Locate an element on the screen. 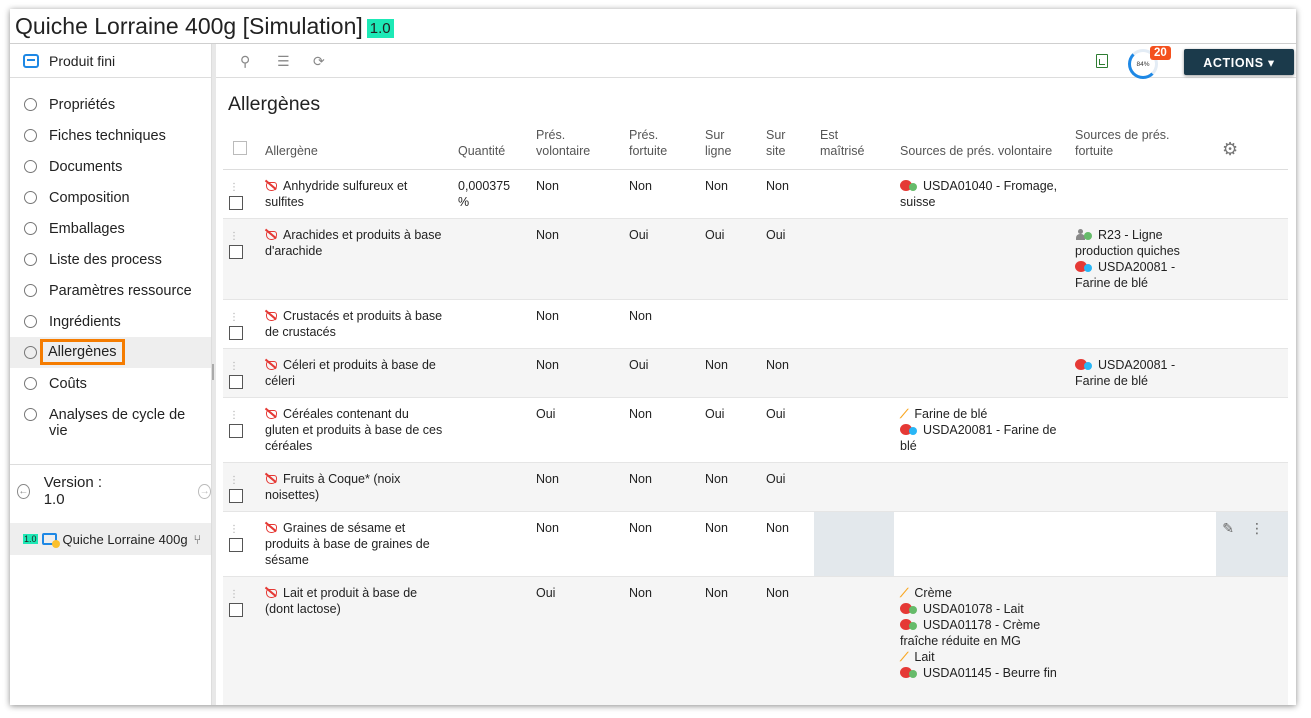  sidebar-item-label: Coûts is located at coordinates (68, 384).